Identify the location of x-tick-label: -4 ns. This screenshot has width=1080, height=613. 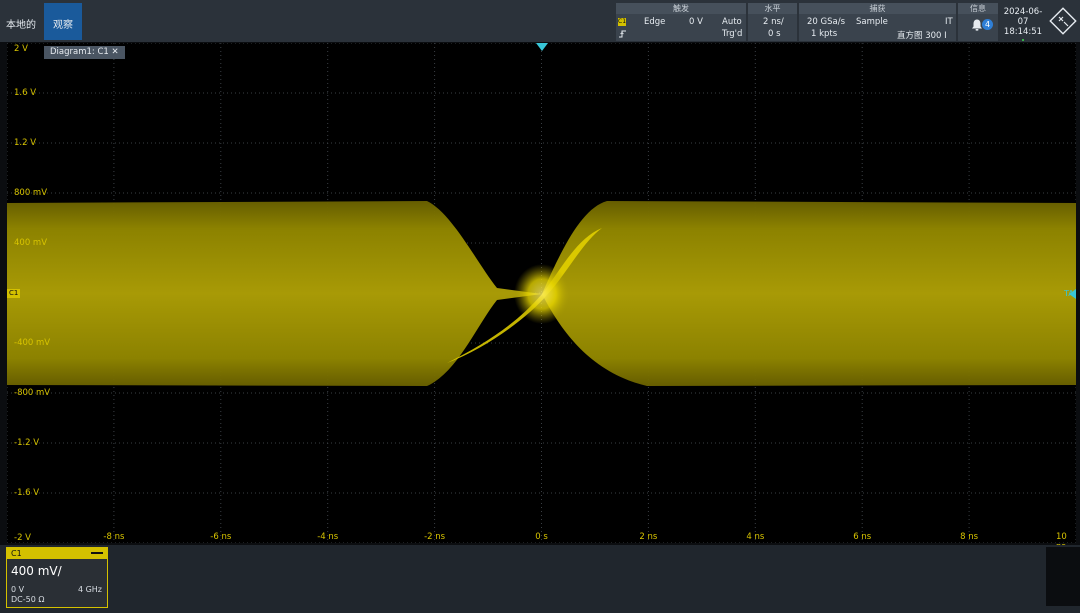
(328, 537).